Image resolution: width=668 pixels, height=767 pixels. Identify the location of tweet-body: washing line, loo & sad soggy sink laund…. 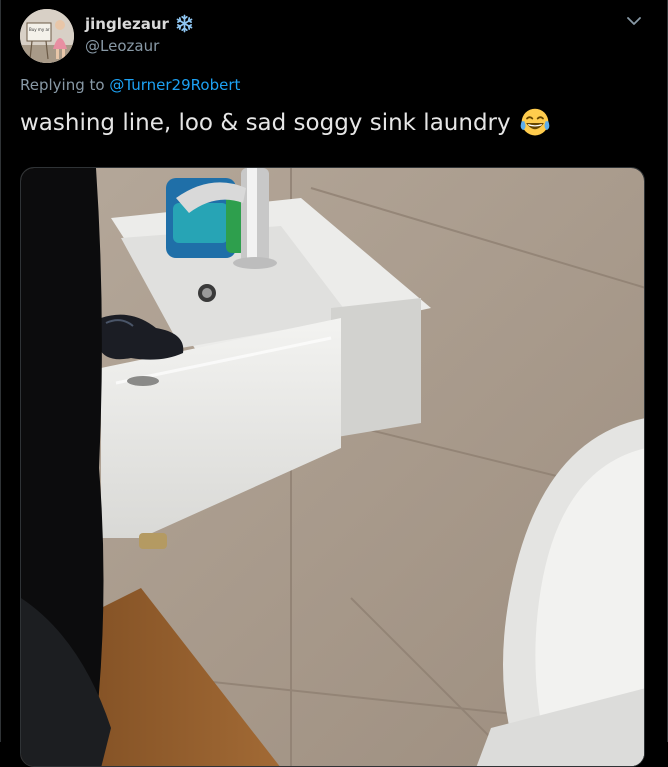
(265, 123).